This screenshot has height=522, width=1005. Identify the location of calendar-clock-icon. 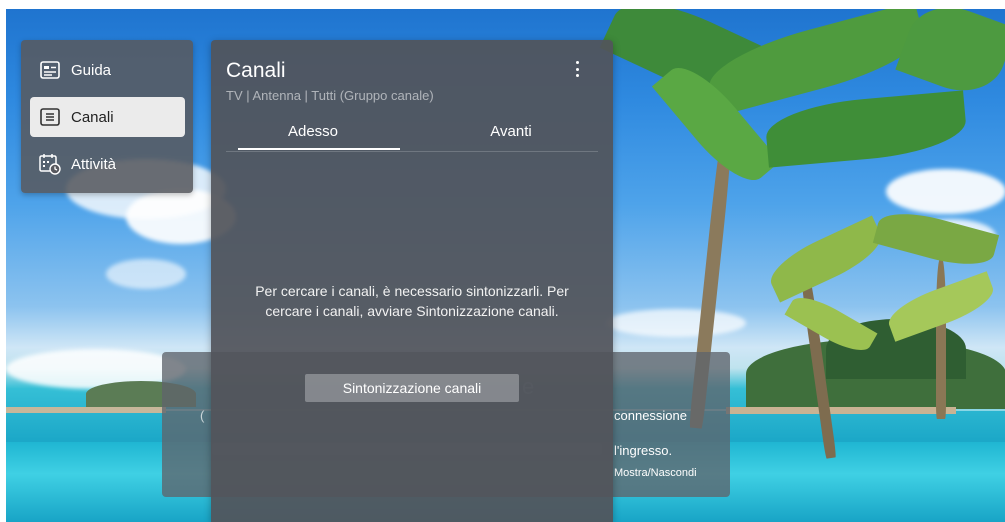
(50, 164).